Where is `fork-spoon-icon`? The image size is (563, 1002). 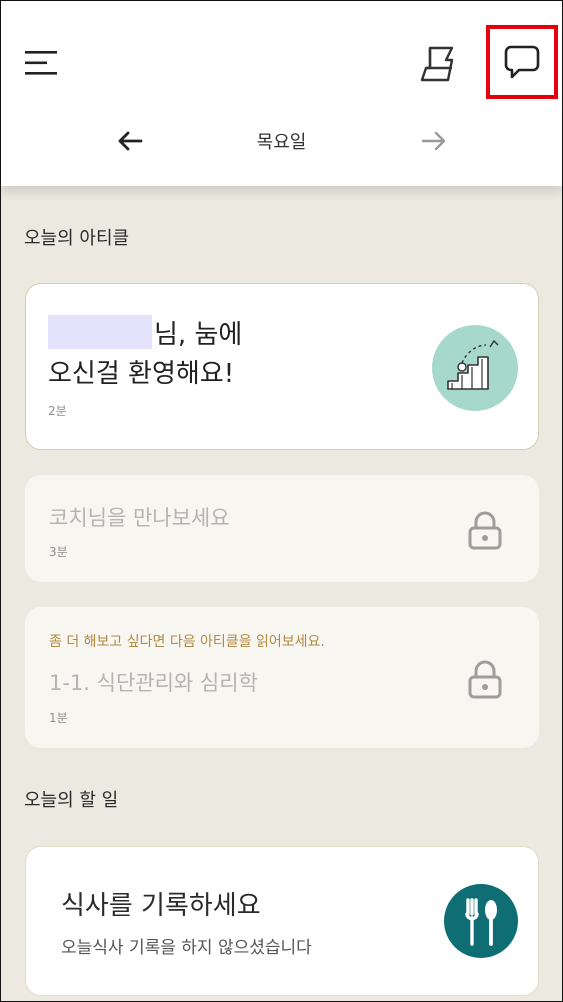 fork-spoon-icon is located at coordinates (481, 922).